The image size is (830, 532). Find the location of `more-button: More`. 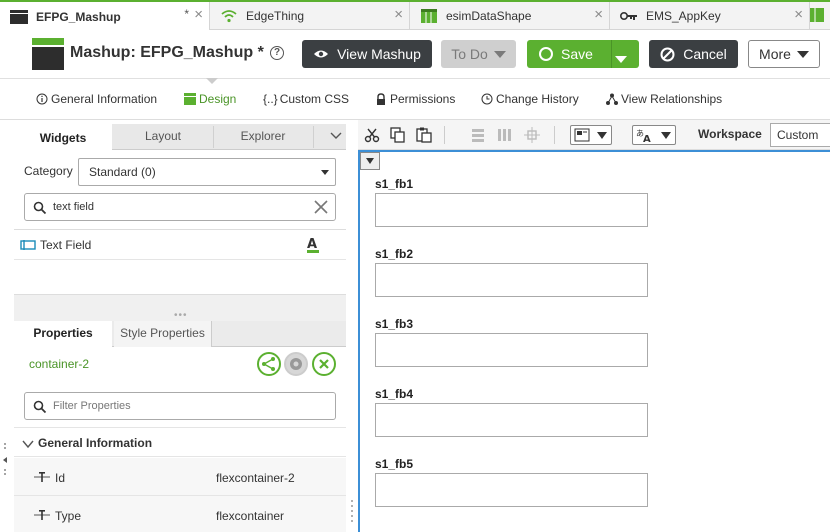

more-button: More is located at coordinates (784, 54).